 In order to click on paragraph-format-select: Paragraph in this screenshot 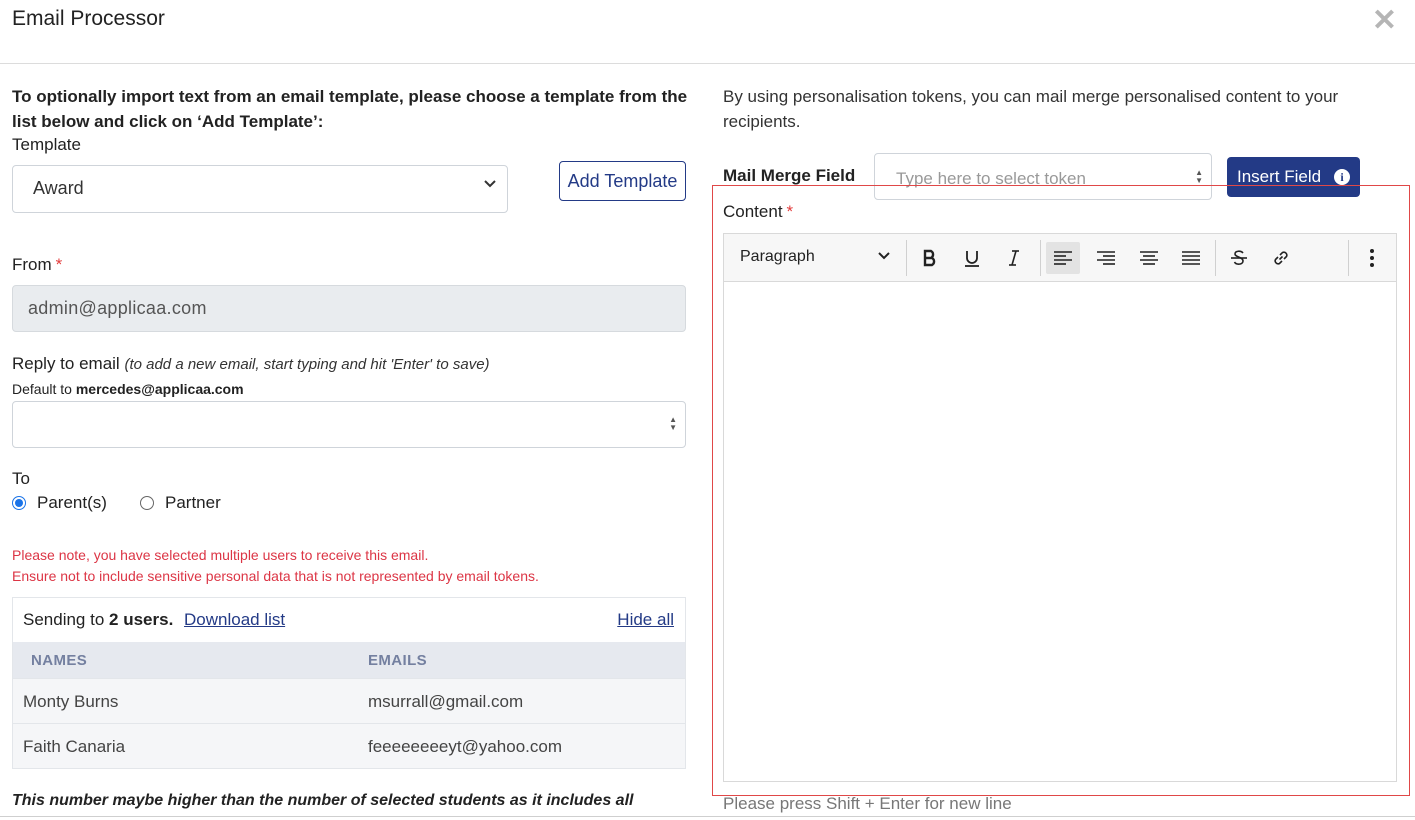, I will do `click(777, 257)`.